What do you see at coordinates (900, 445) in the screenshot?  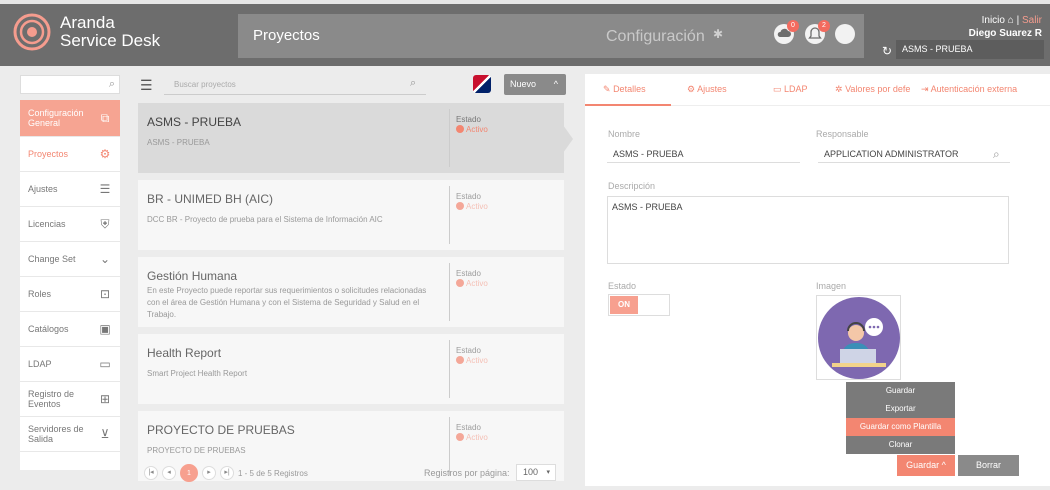 I see `menu-item-clonar: Clonar` at bounding box center [900, 445].